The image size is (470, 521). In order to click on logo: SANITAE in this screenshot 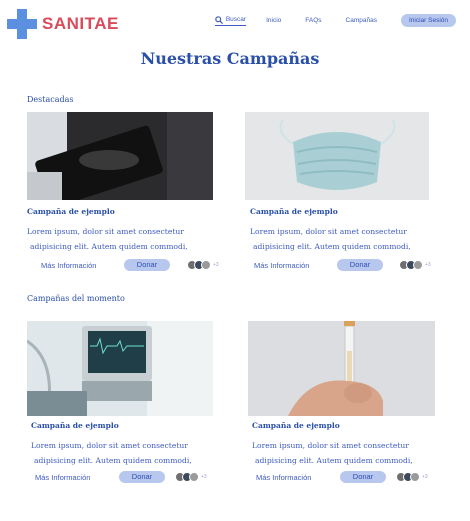, I will do `click(63, 24)`.